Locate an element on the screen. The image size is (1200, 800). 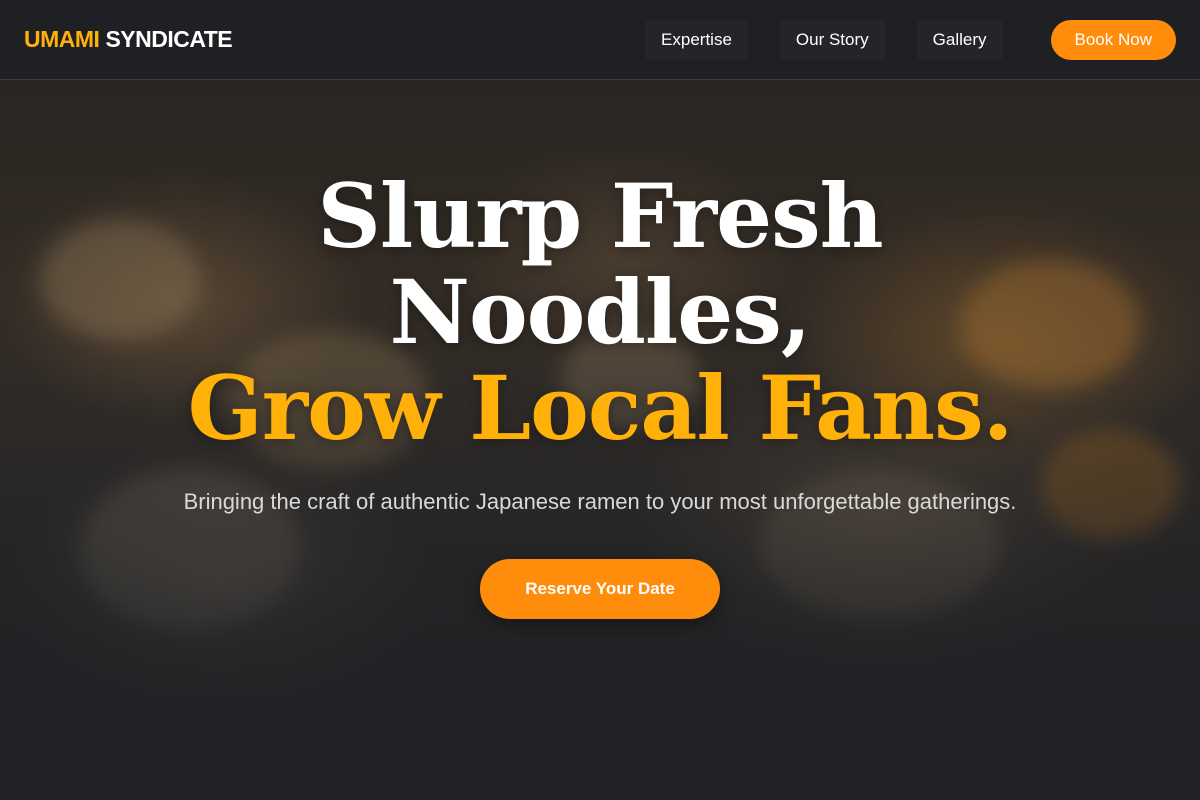
reserve-date-button: Reserve Your Date is located at coordinates (600, 589).